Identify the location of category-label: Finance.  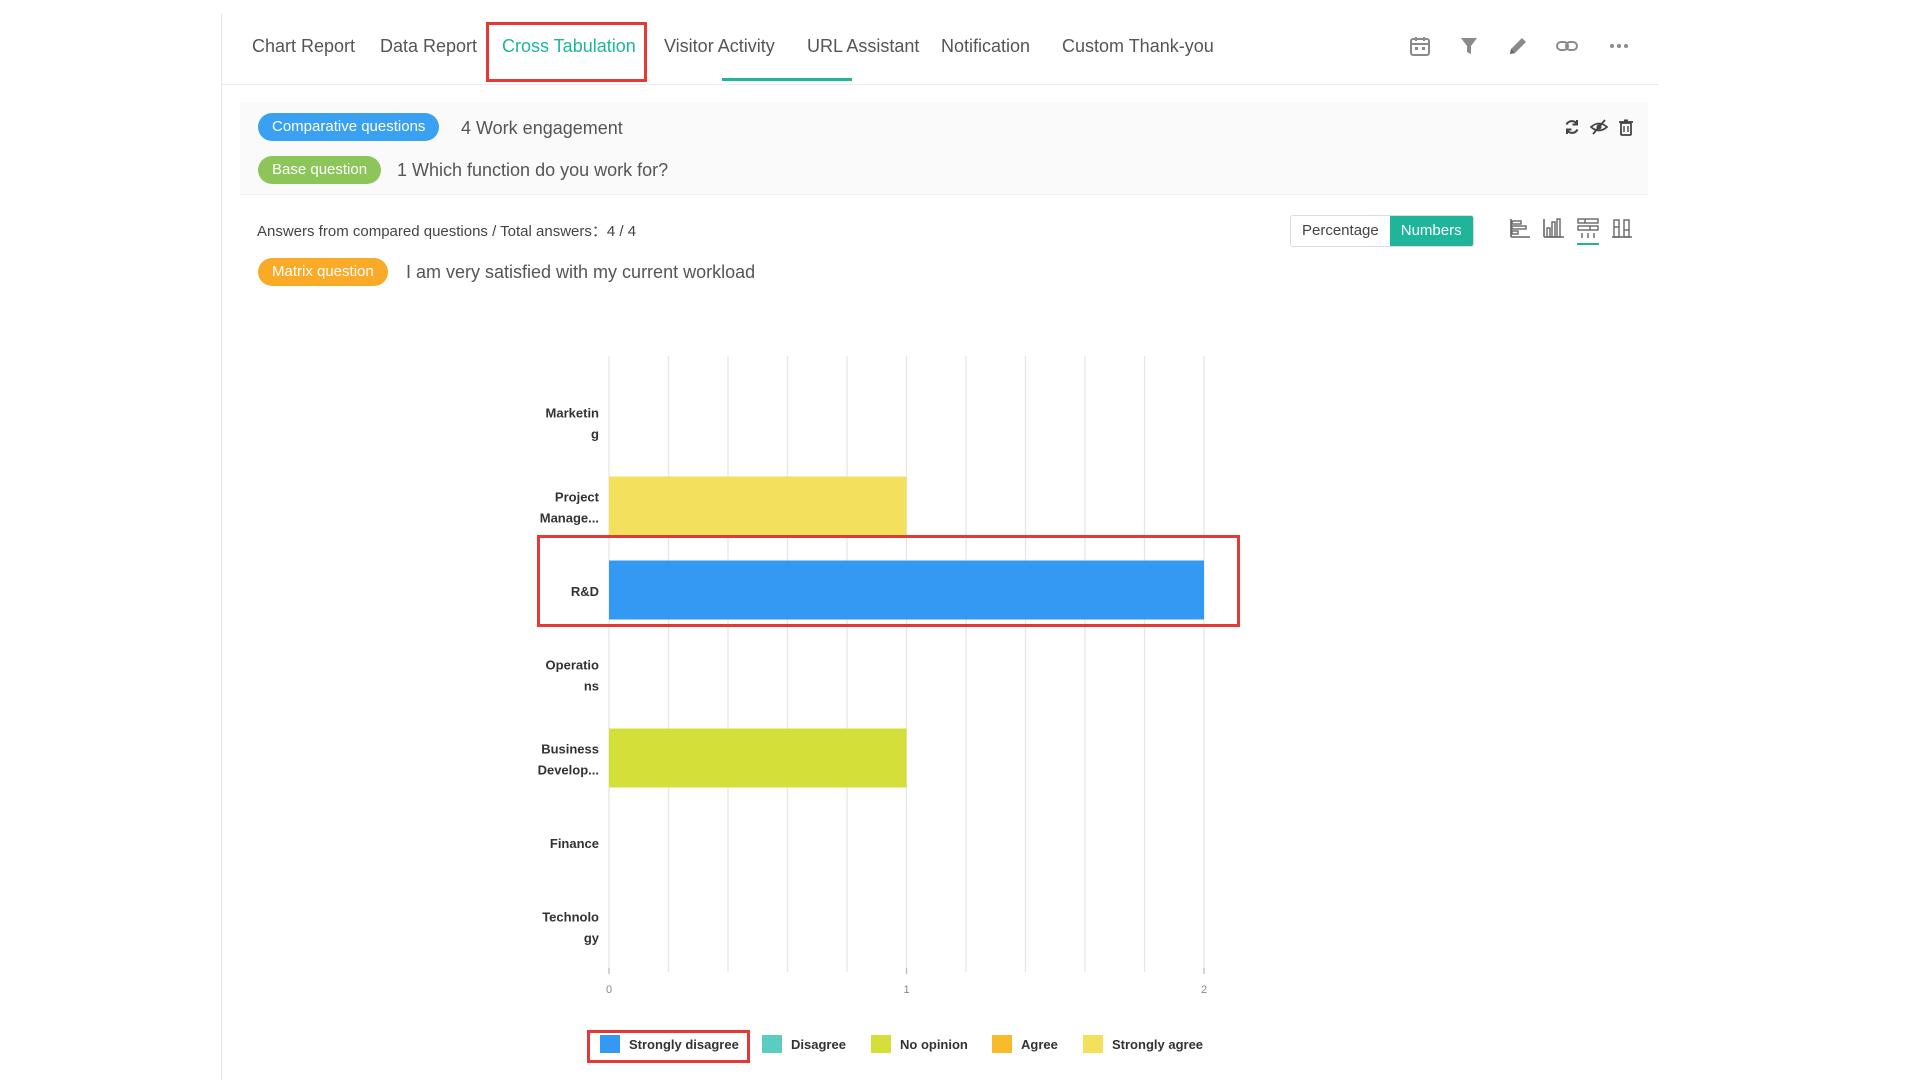
(574, 843).